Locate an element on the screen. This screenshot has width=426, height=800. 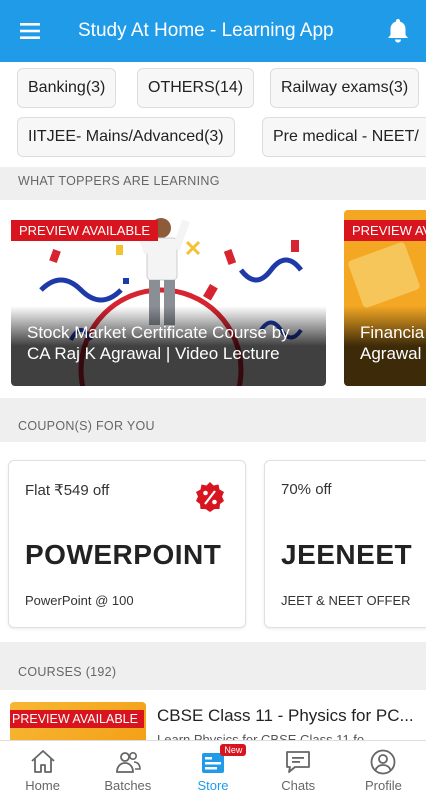
coupon-discount: 70% off is located at coordinates (306, 489).